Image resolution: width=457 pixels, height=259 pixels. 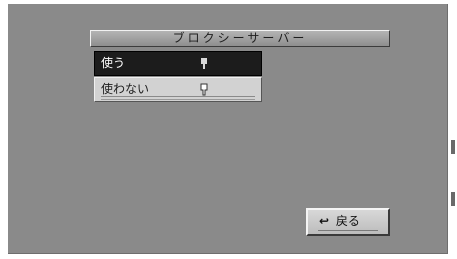 I want to click on panel-title: ブロクシーサーバー, so click(x=240, y=38).